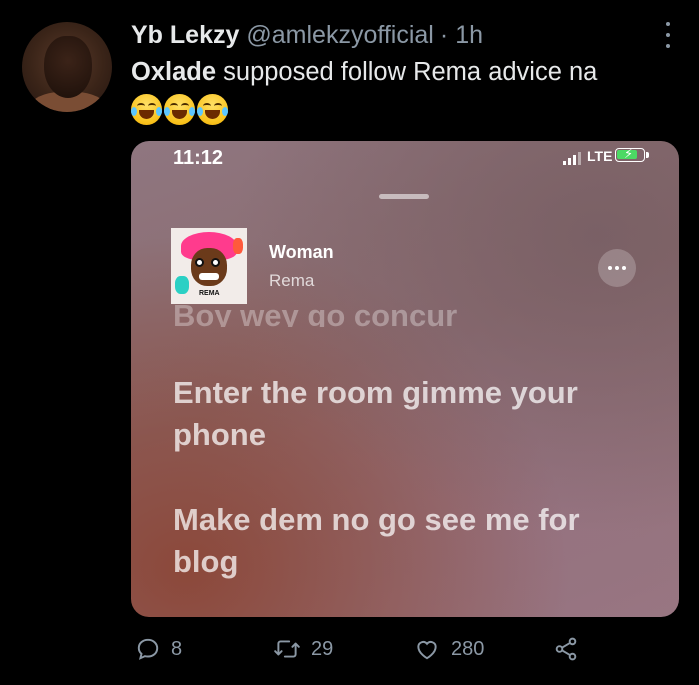  I want to click on reply-button: 8, so click(158, 649).